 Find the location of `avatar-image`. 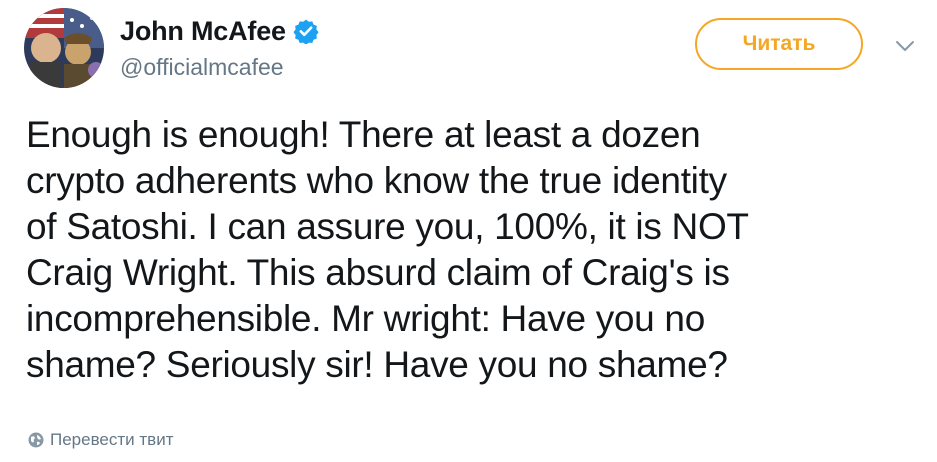

avatar-image is located at coordinates (64, 48).